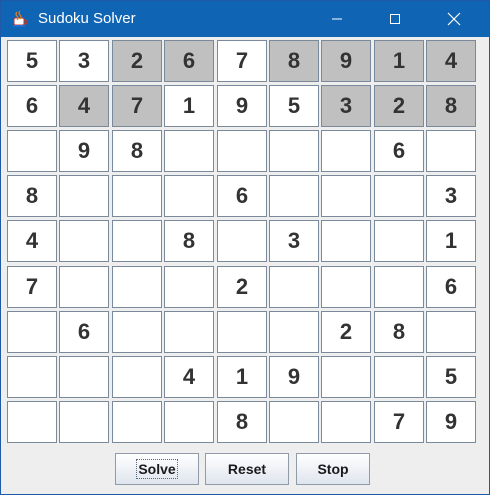 The width and height of the screenshot is (490, 495). I want to click on solve-button: Solve, so click(157, 469).